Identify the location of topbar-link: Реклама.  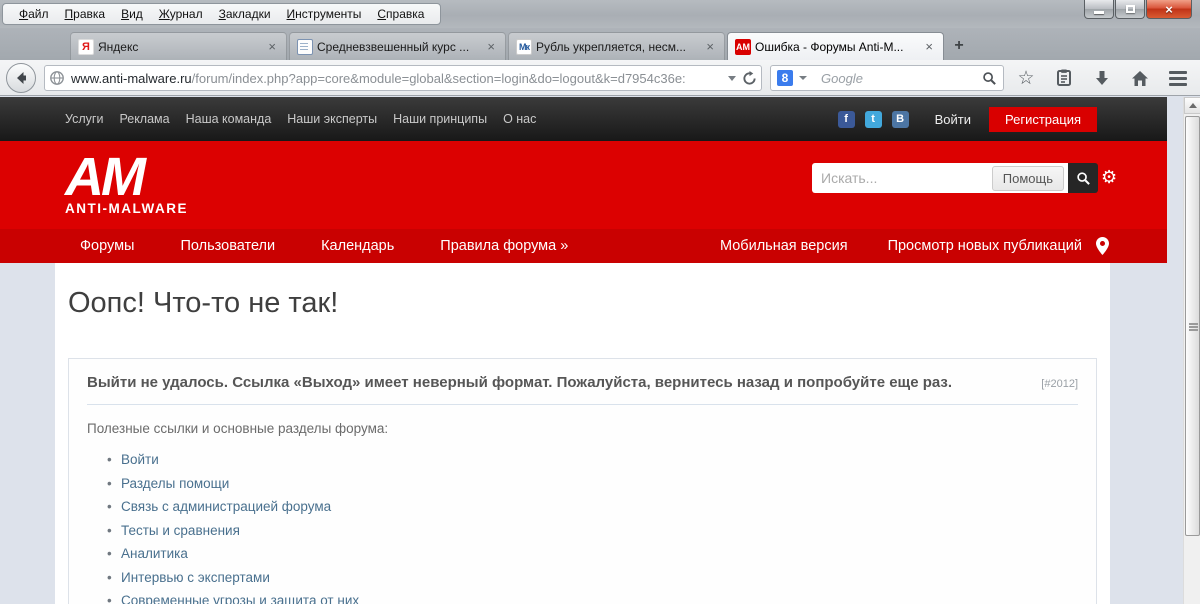
(144, 119).